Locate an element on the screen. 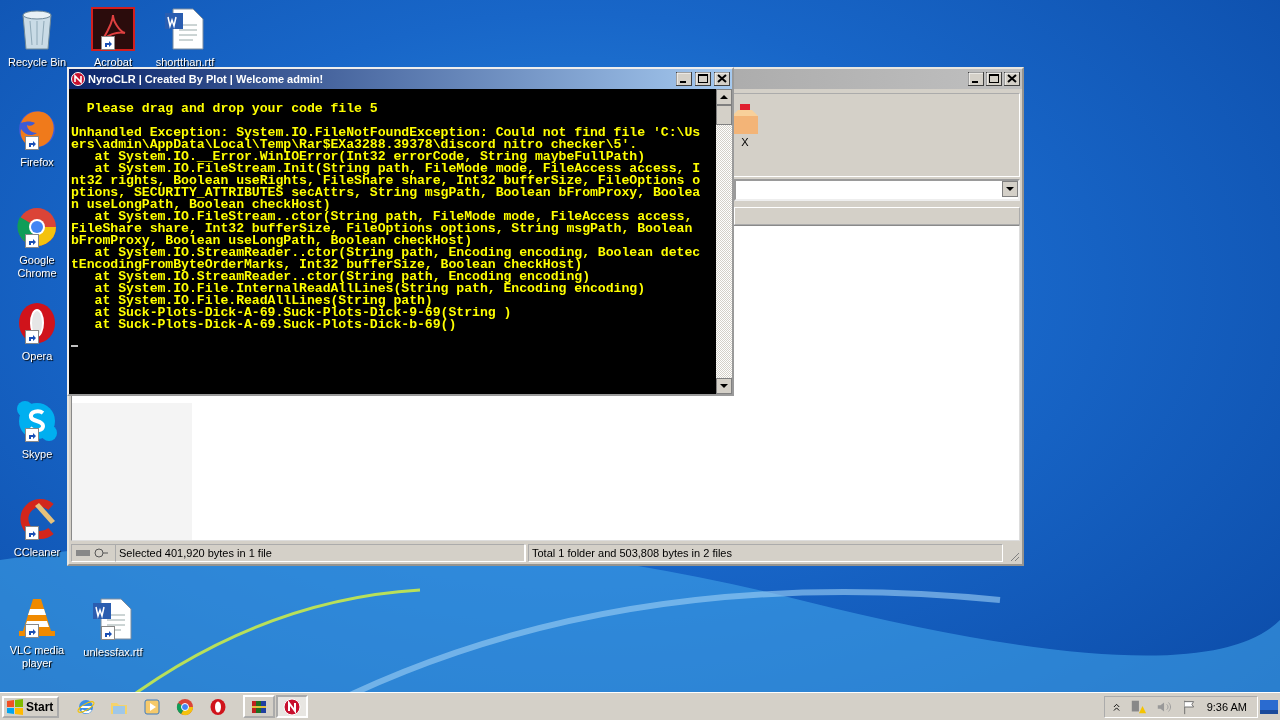  console-line: bFromProxy, Boolean useLongPath, Boolean checkHost) is located at coordinates (272, 241).